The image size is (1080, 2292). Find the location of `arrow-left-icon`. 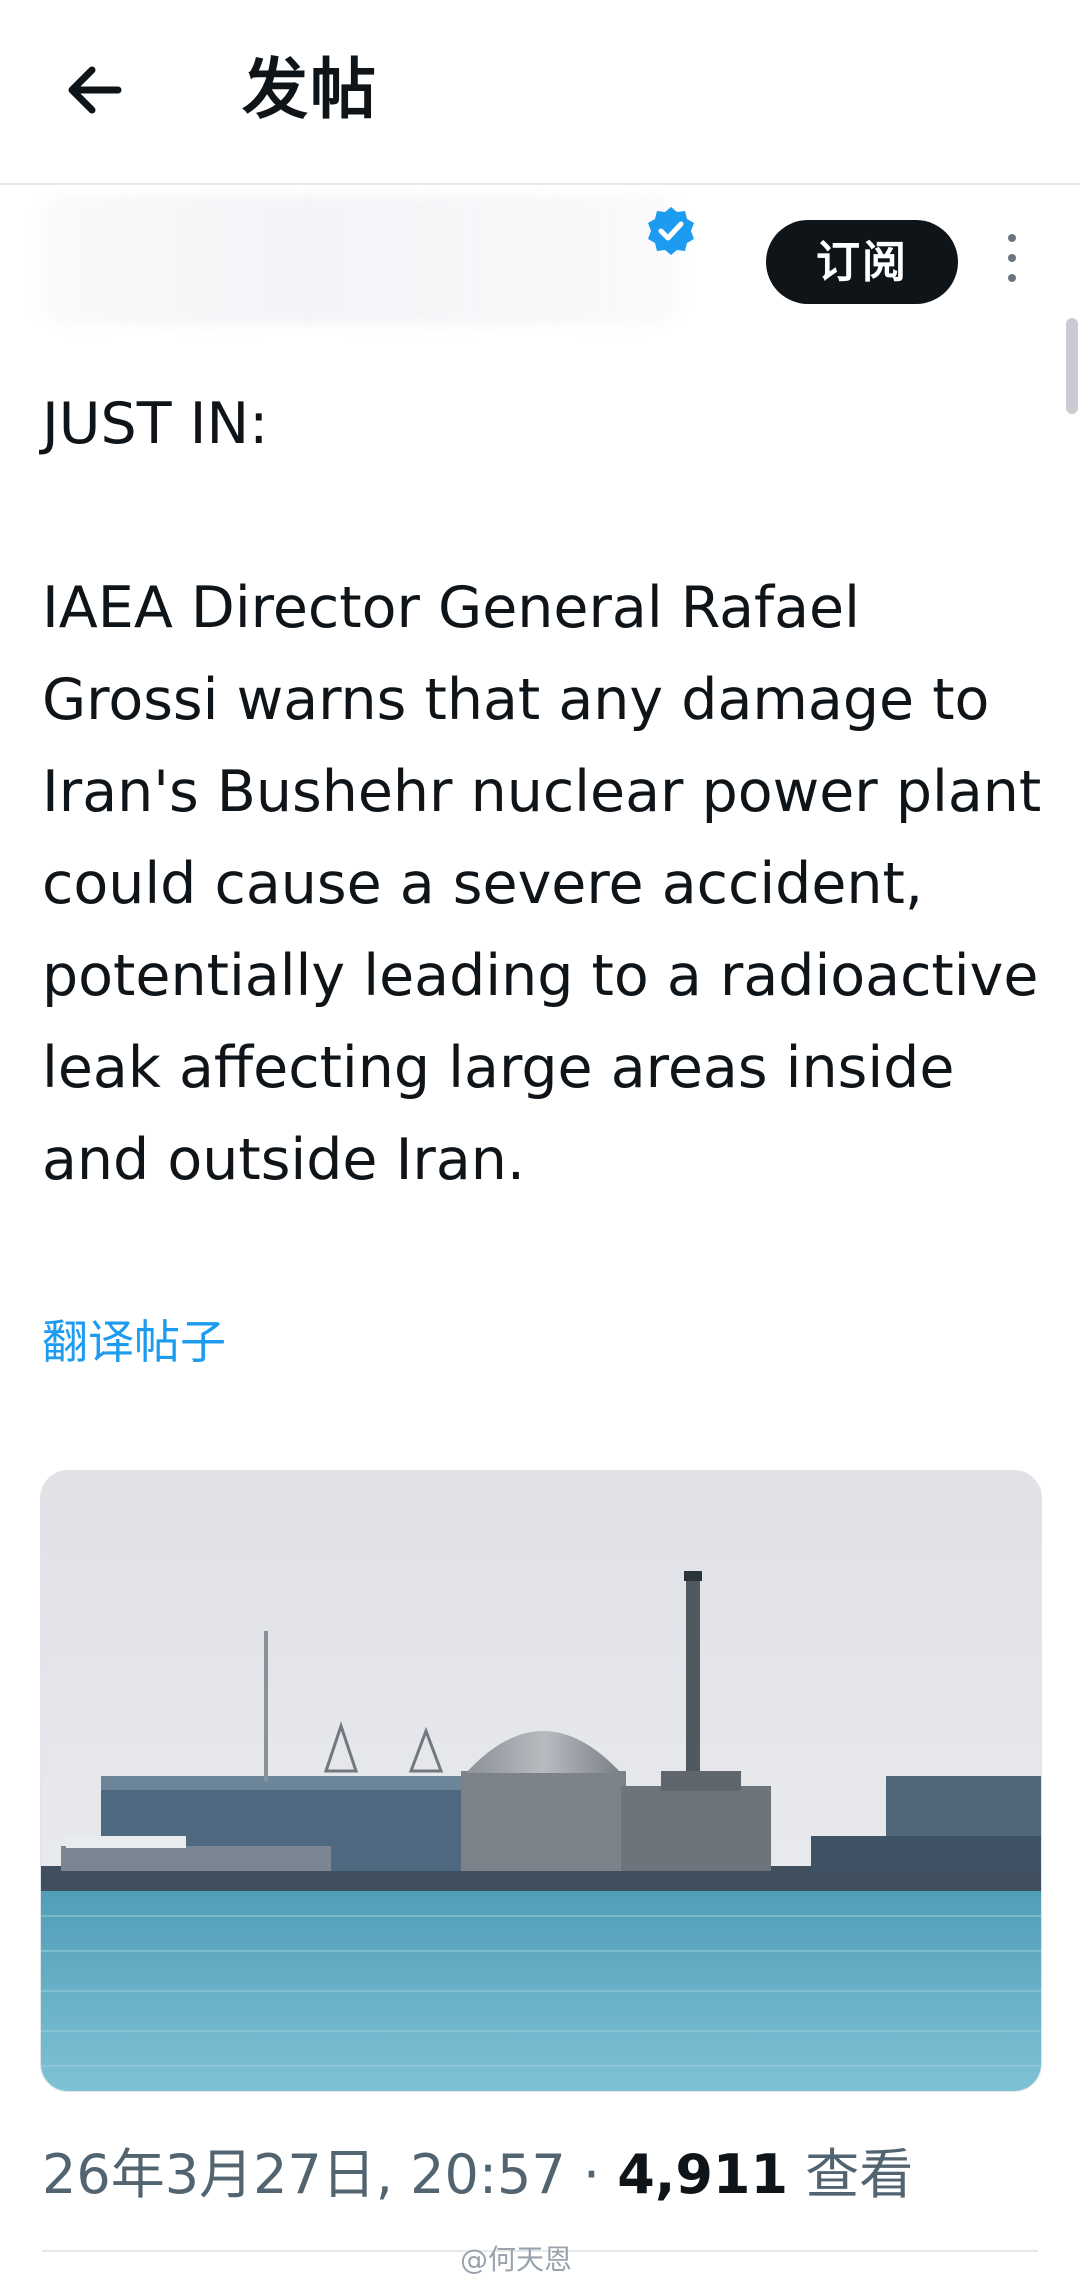

arrow-left-icon is located at coordinates (95, 90).